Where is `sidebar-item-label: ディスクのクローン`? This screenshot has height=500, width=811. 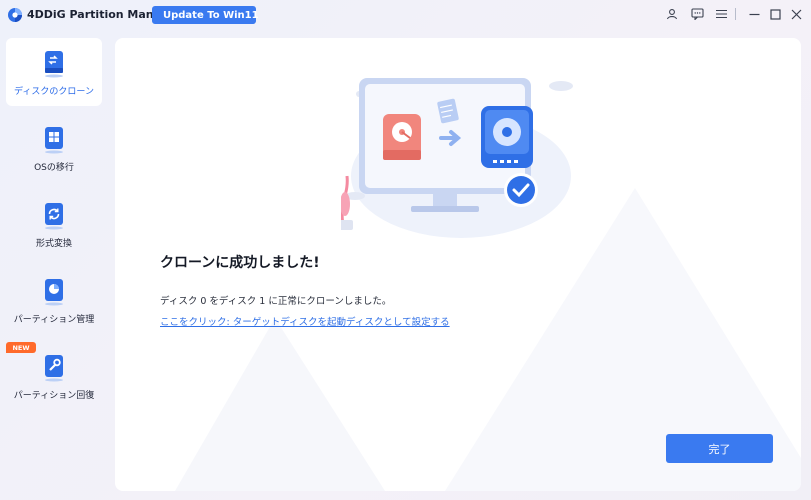
sidebar-item-label: ディスクのクローン is located at coordinates (54, 92).